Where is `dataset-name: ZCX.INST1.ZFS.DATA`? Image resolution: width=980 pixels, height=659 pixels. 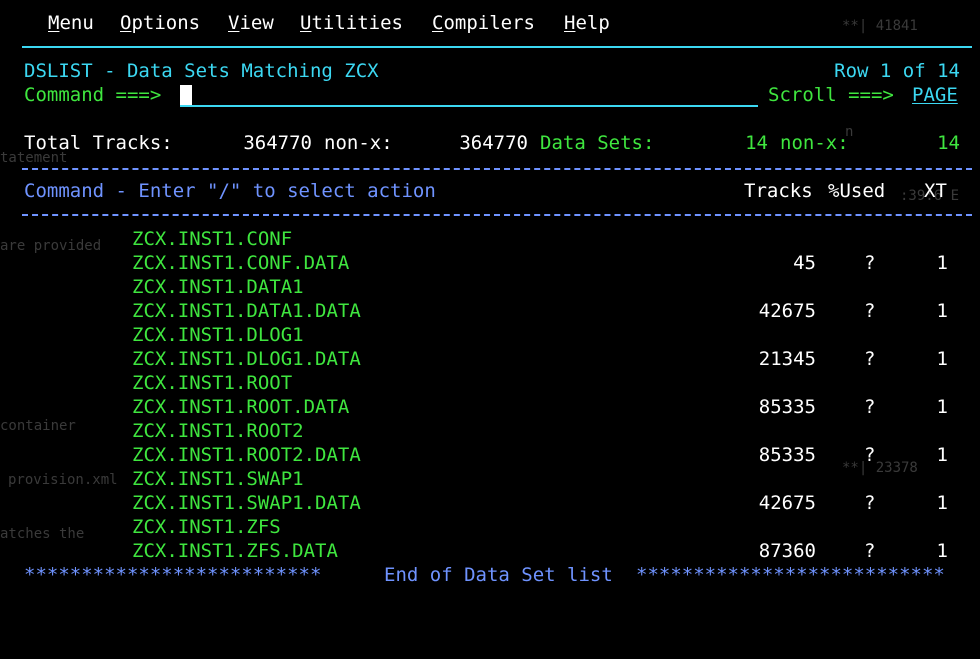 dataset-name: ZCX.INST1.ZFS.DATA is located at coordinates (235, 551).